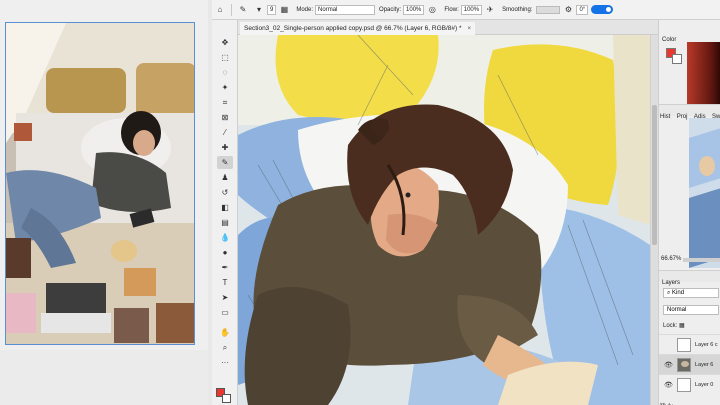 The width and height of the screenshot is (720, 405). Describe the element at coordinates (284, 10) in the screenshot. I see `brush-settings-icon: ▦` at that location.